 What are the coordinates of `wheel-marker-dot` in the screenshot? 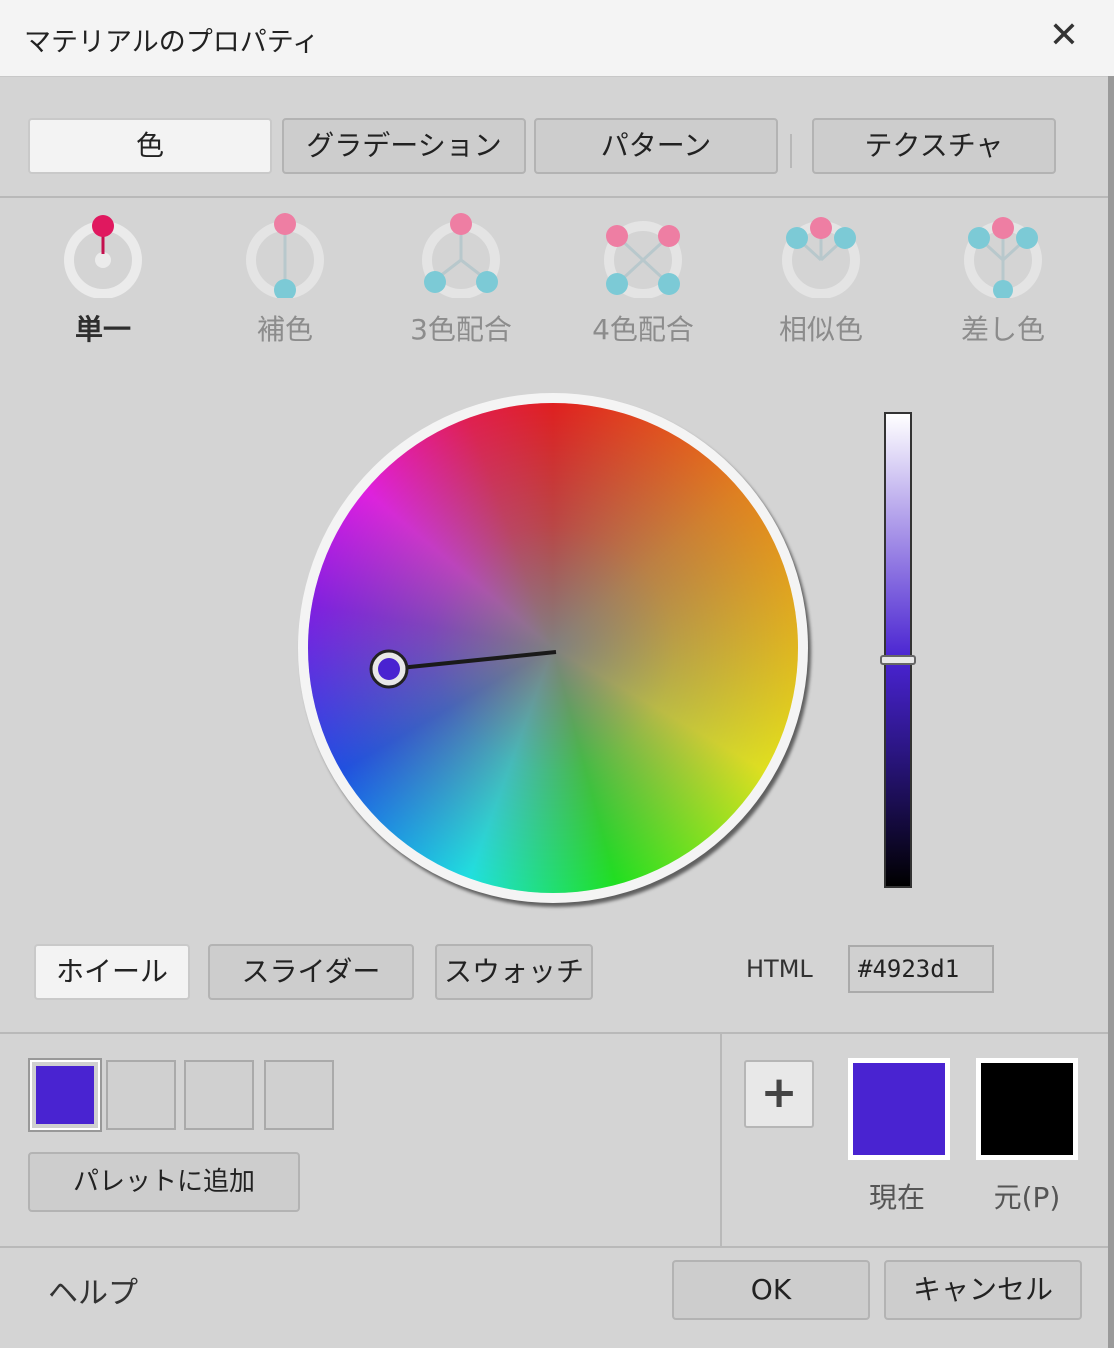 It's located at (389, 669).